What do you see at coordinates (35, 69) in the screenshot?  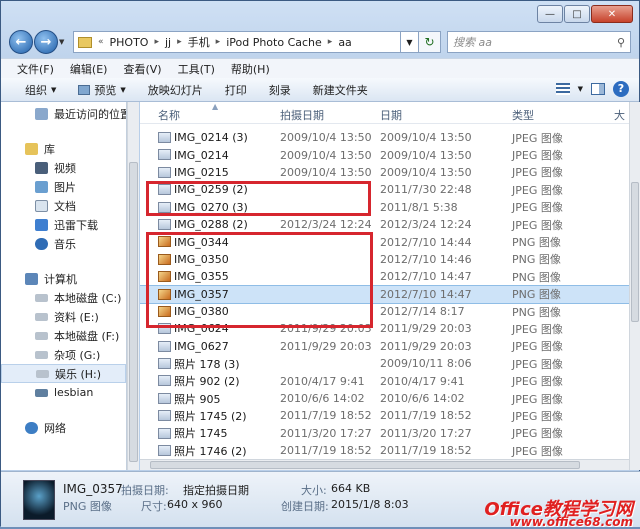 I see `menu-file: 文件(F)` at bounding box center [35, 69].